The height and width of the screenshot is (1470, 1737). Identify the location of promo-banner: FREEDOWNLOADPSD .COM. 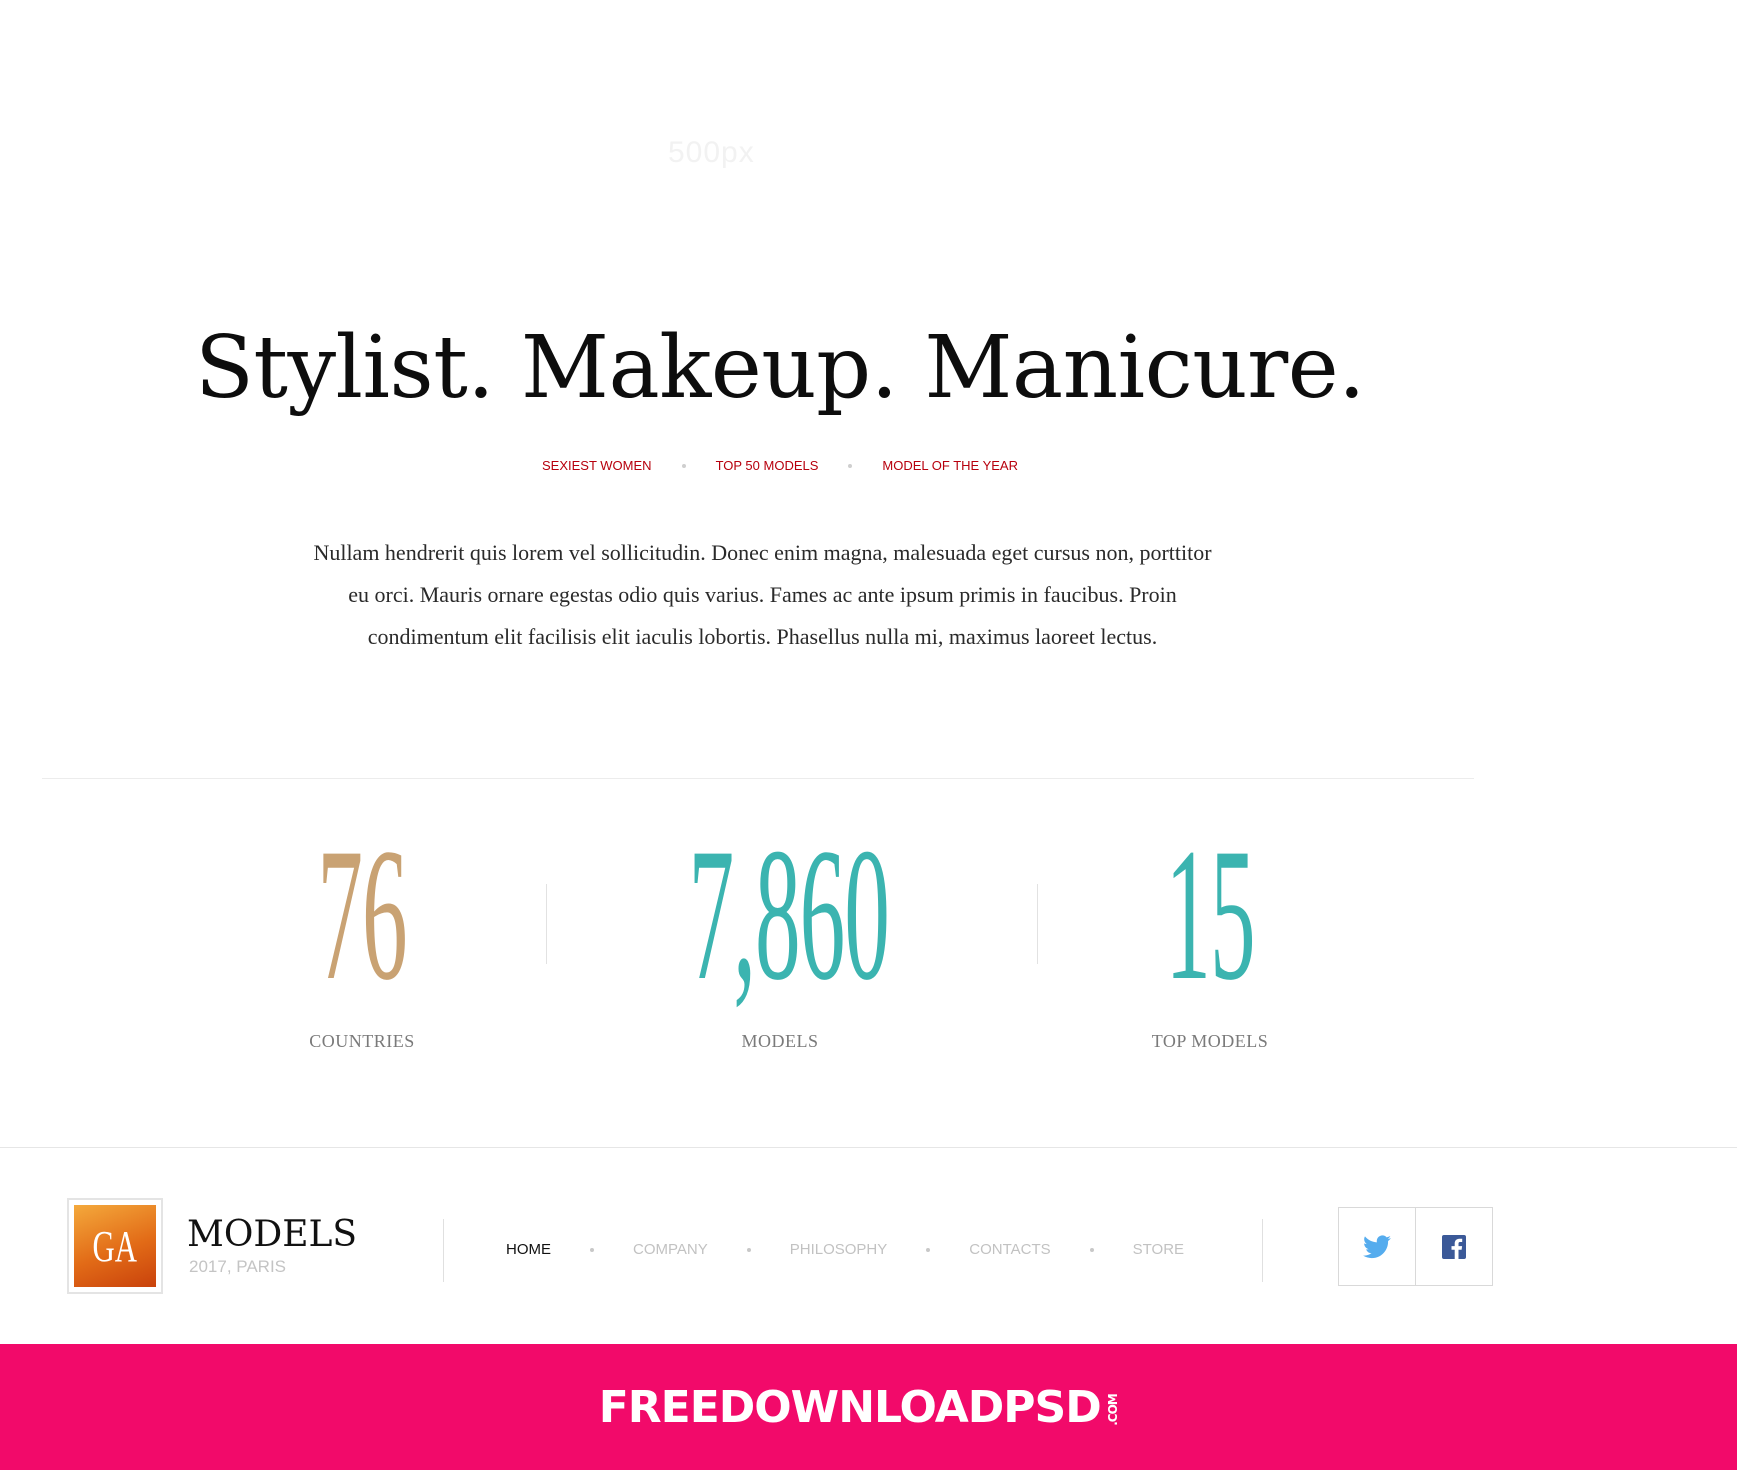
(868, 1407).